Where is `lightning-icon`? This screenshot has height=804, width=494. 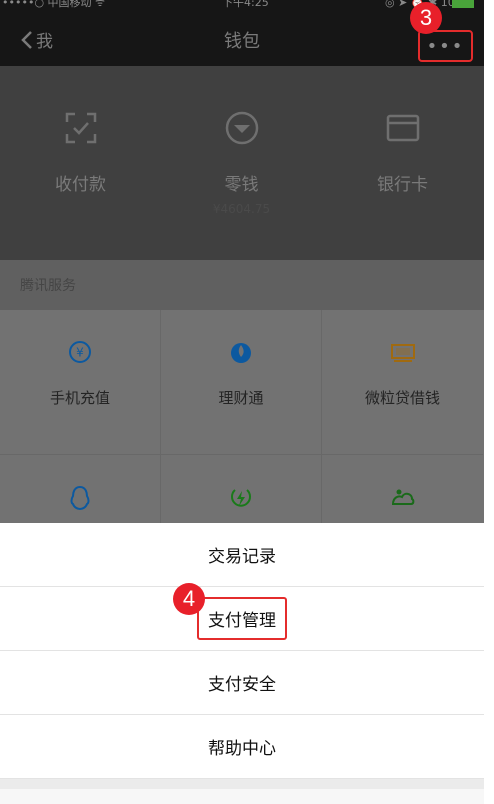 lightning-icon is located at coordinates (241, 498).